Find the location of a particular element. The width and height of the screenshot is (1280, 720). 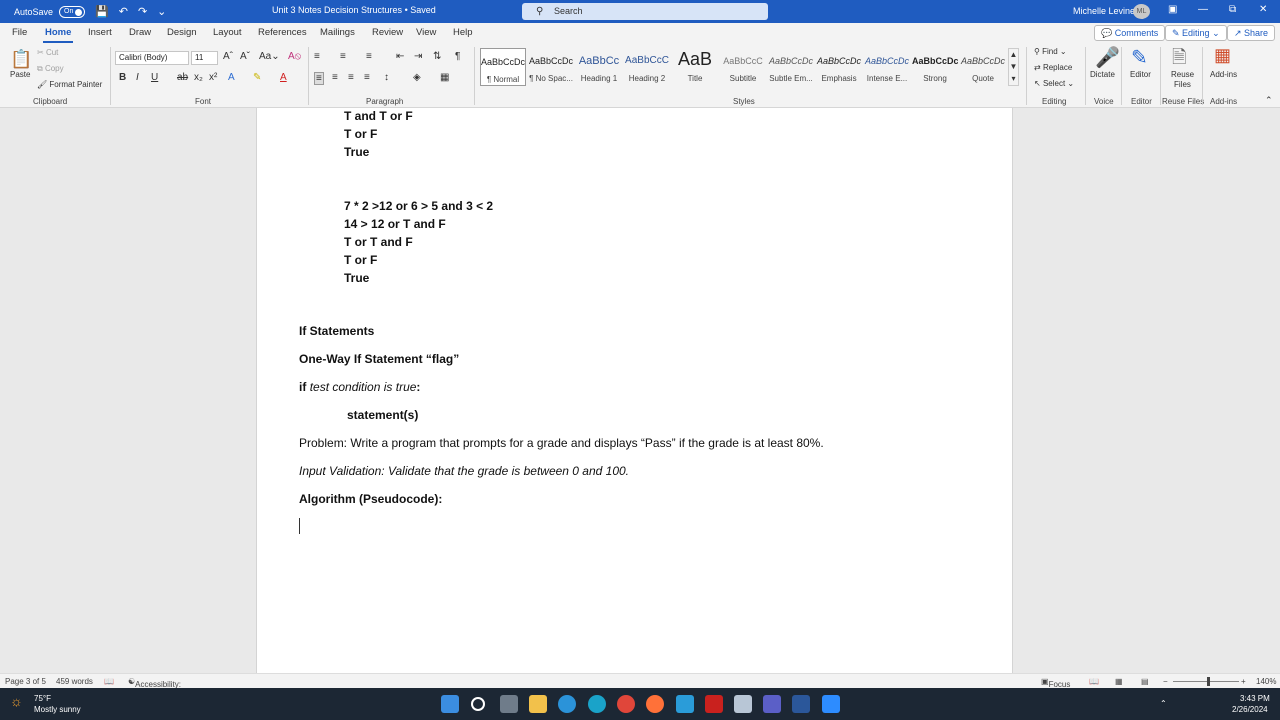

tab-view: View is located at coordinates (426, 32).